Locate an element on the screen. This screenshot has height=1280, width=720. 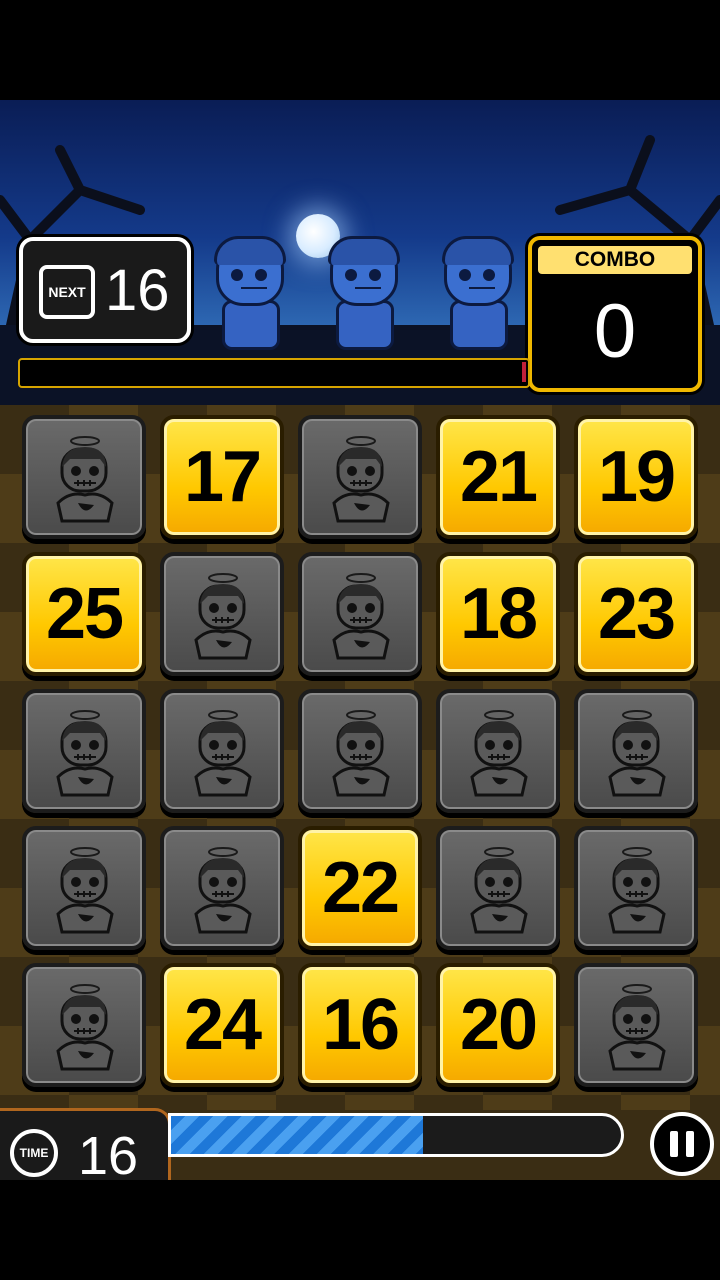
tile-number: 16 is located at coordinates (360, 1025).